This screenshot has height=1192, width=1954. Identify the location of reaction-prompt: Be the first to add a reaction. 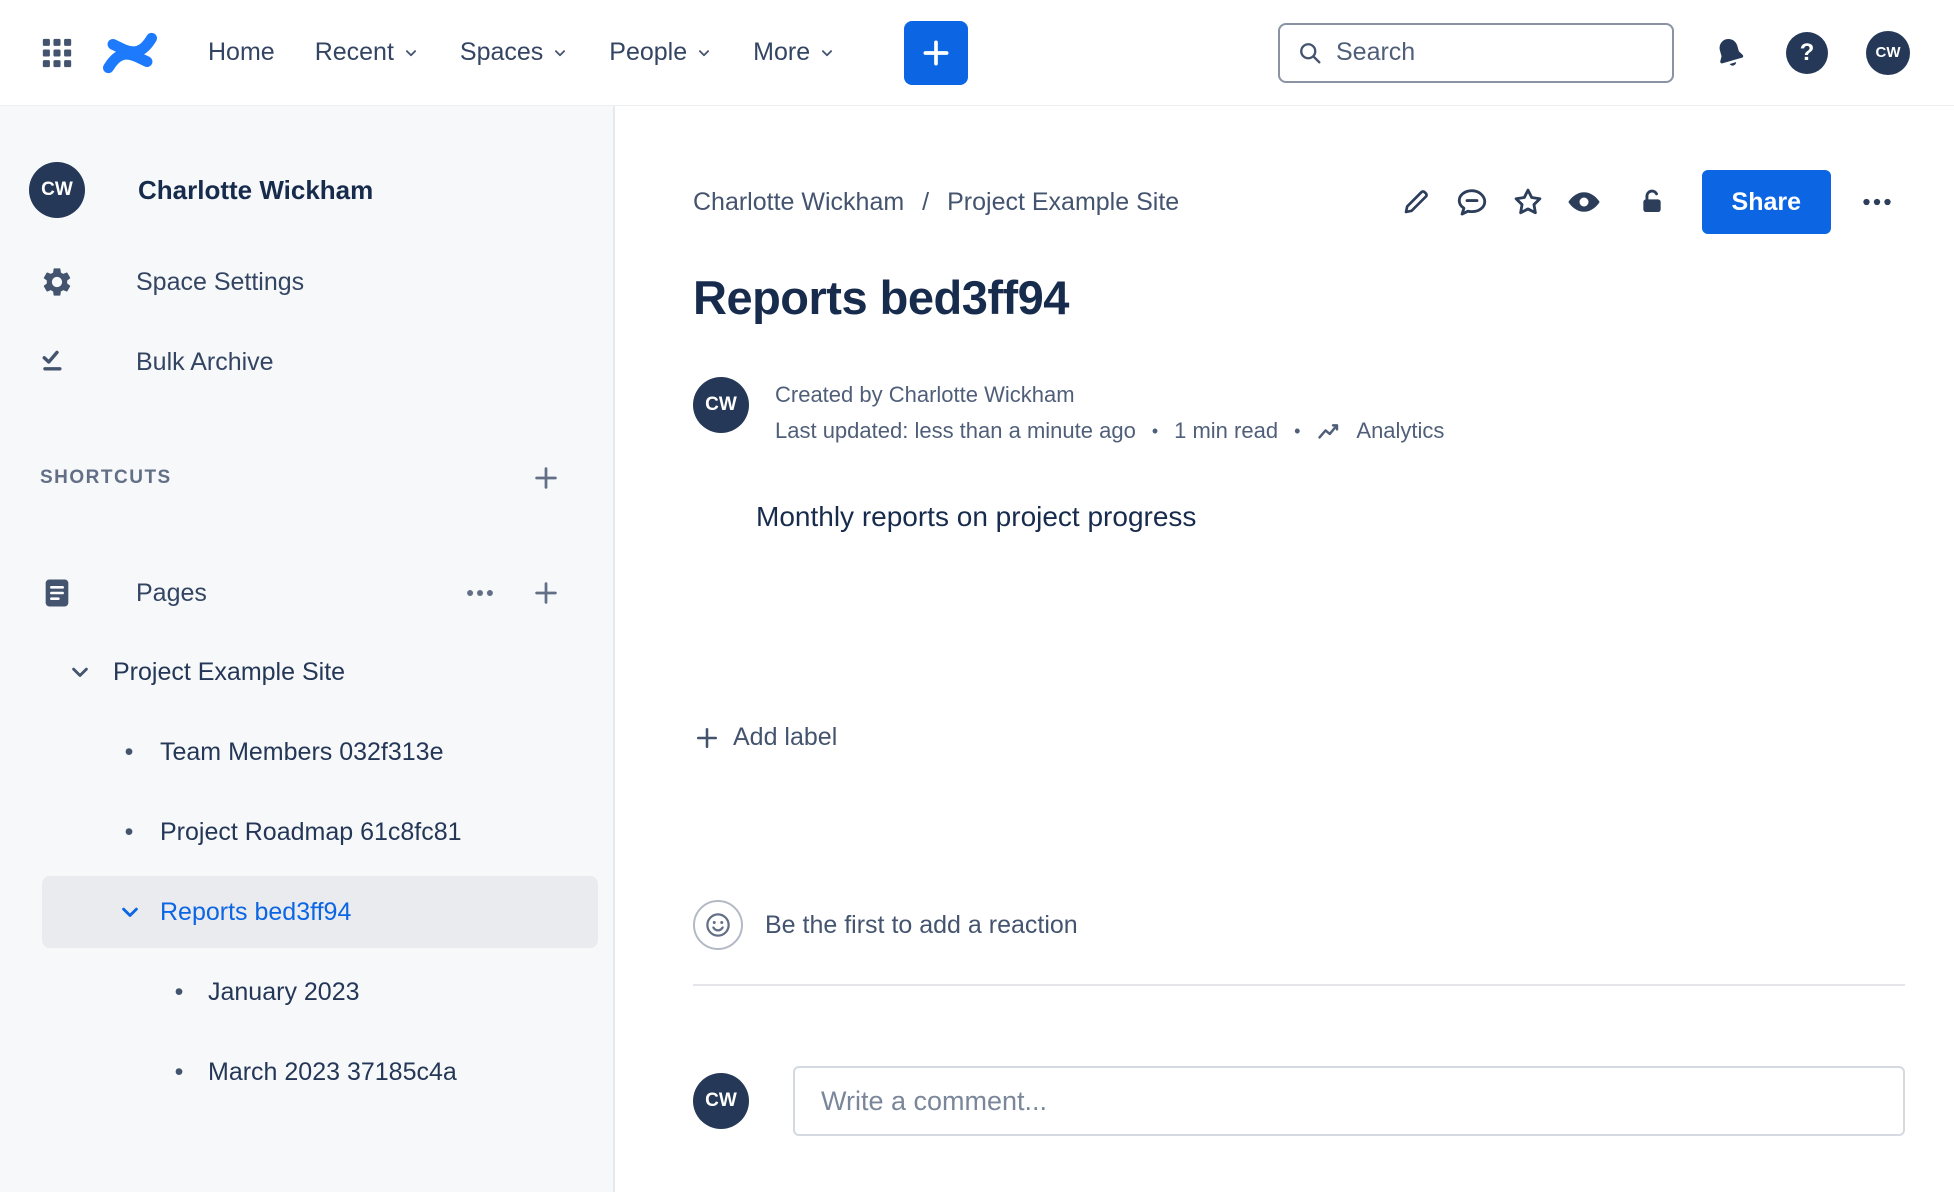
(921, 924).